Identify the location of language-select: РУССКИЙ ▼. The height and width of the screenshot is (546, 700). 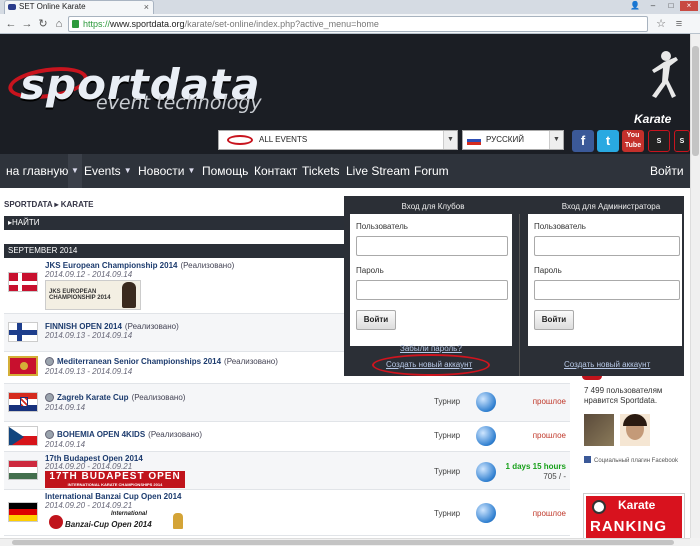
(513, 140).